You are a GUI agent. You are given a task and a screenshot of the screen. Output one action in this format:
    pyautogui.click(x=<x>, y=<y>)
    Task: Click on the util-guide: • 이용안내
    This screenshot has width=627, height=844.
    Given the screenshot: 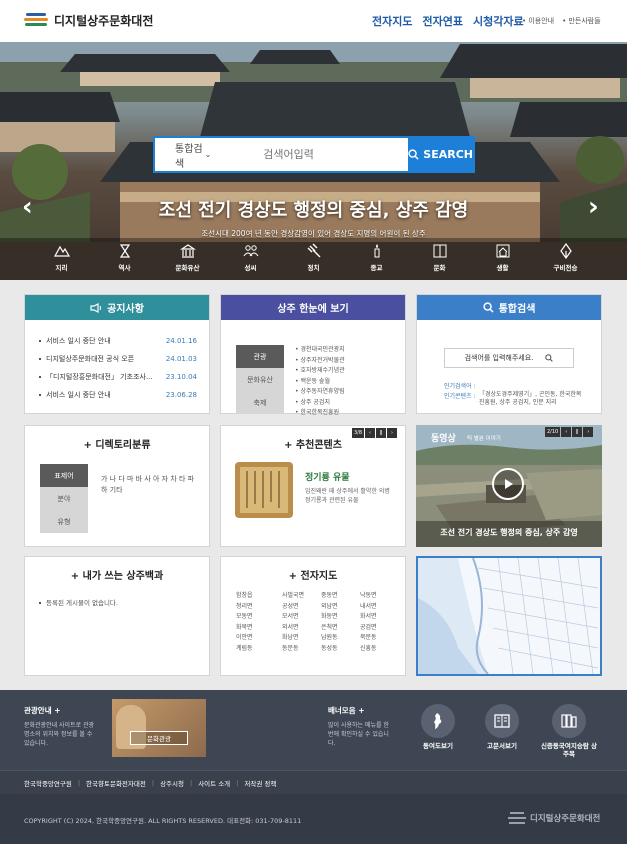 What is the action you would take?
    pyautogui.click(x=538, y=21)
    